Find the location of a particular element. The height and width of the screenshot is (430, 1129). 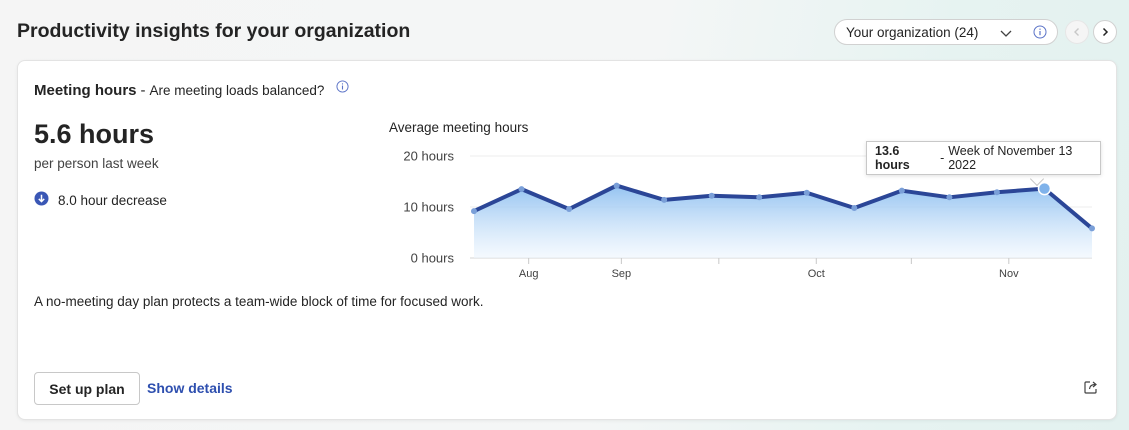

x-tick-label: Aug is located at coordinates (529, 274).